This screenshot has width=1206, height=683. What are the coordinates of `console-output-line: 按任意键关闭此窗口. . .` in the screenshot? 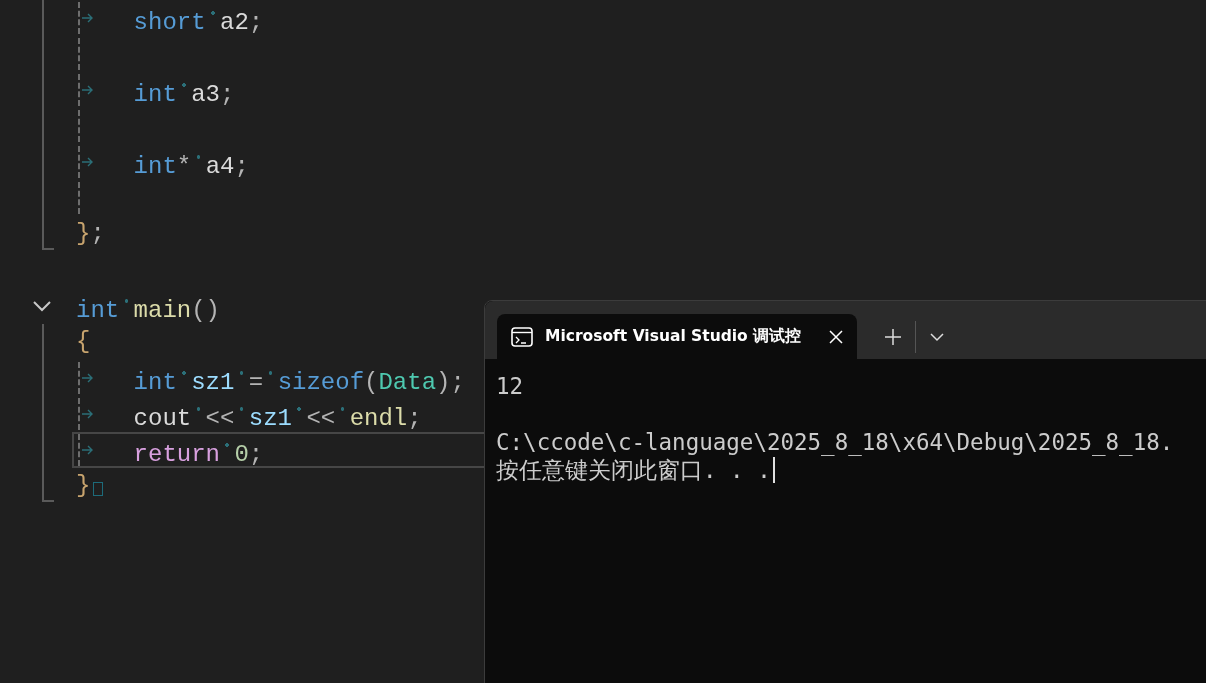 It's located at (633, 470).